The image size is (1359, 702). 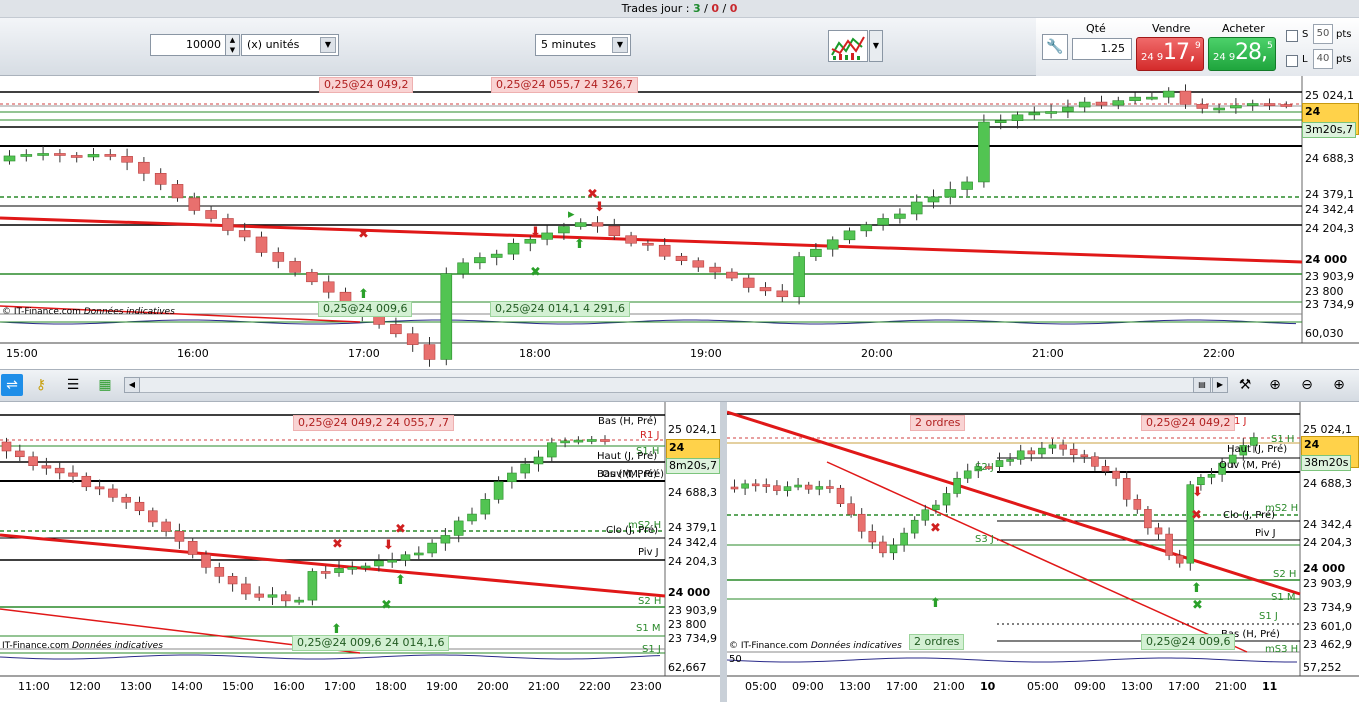 What do you see at coordinates (1339, 385) in the screenshot?
I see `zoom-in-icon: ⊕` at bounding box center [1339, 385].